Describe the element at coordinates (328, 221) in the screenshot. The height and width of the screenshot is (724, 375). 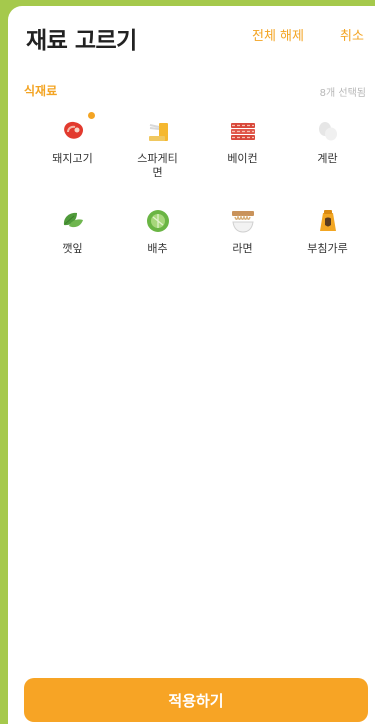
I see `flour-bag-icon` at that location.